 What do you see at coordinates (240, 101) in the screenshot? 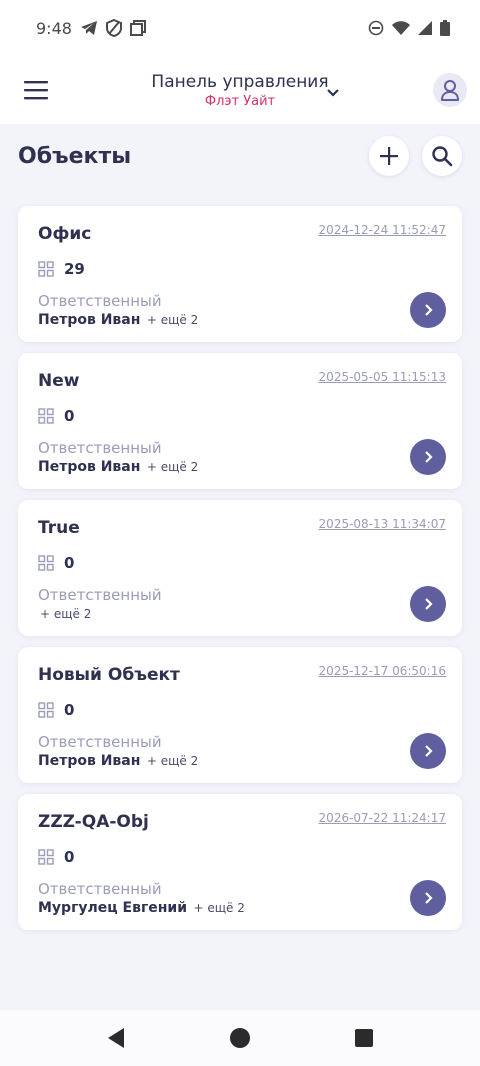
I see `header-subtitle: Флэт Уайт` at bounding box center [240, 101].